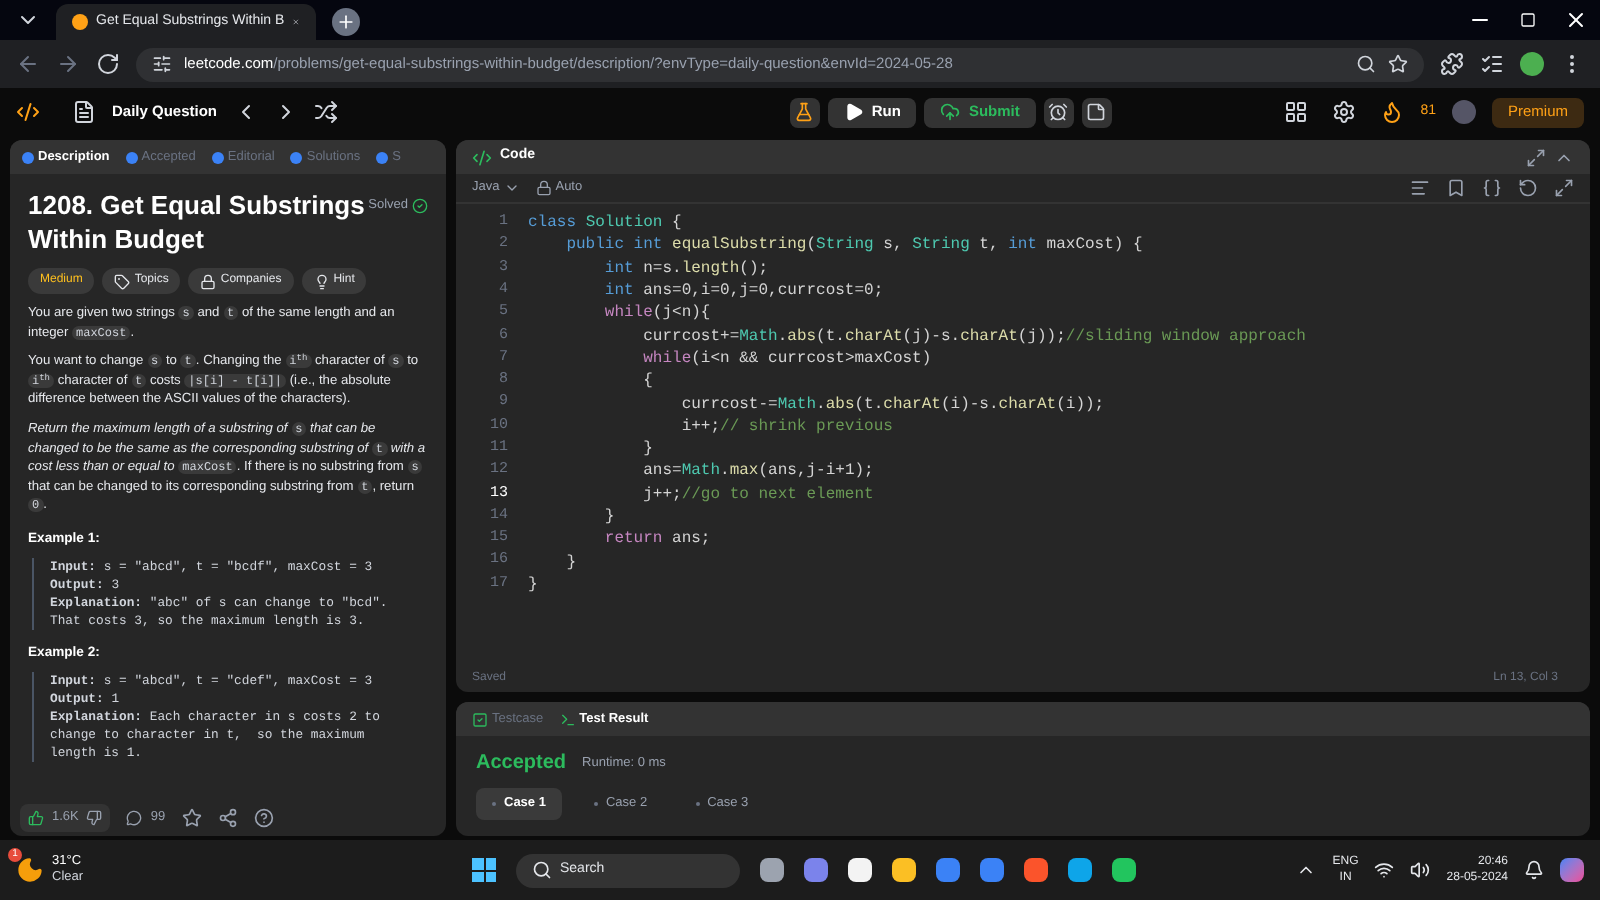 The width and height of the screenshot is (1600, 900). I want to click on back-icon, so click(28, 64).